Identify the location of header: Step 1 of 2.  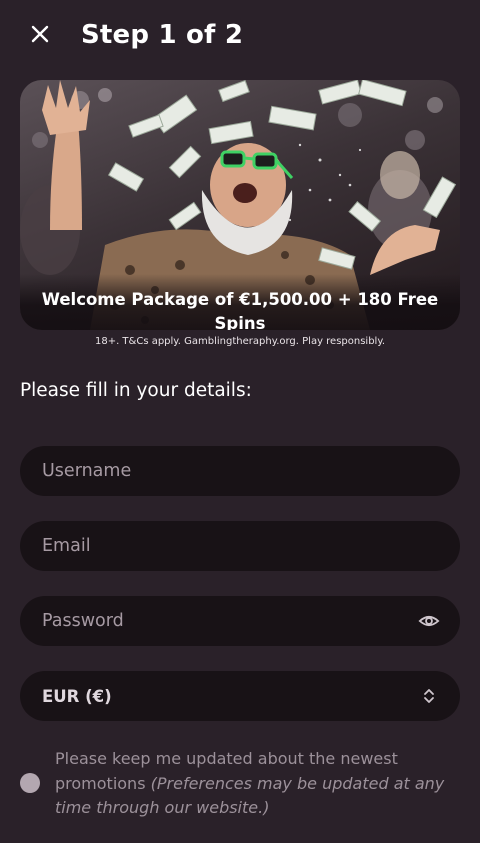
(240, 36).